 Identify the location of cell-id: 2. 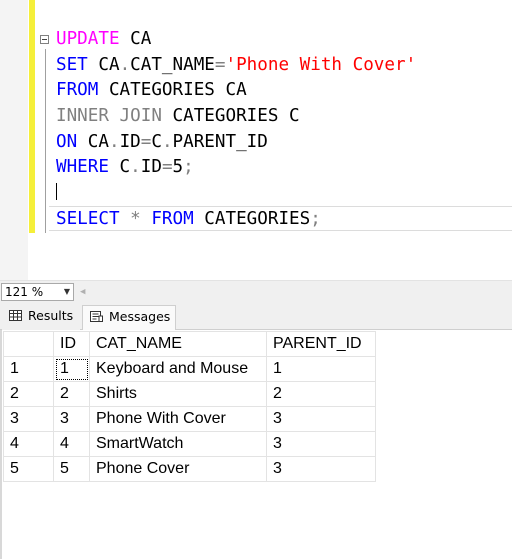
(71, 394).